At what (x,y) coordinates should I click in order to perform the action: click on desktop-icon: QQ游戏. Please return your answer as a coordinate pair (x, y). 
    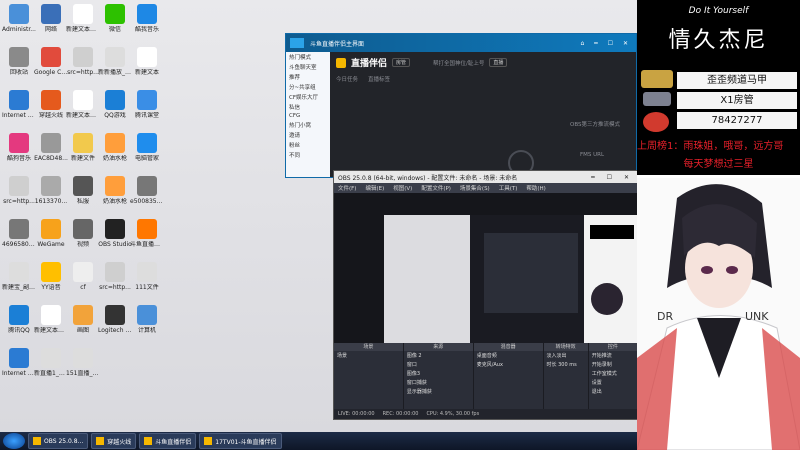
    Looking at the image, I should click on (115, 104).